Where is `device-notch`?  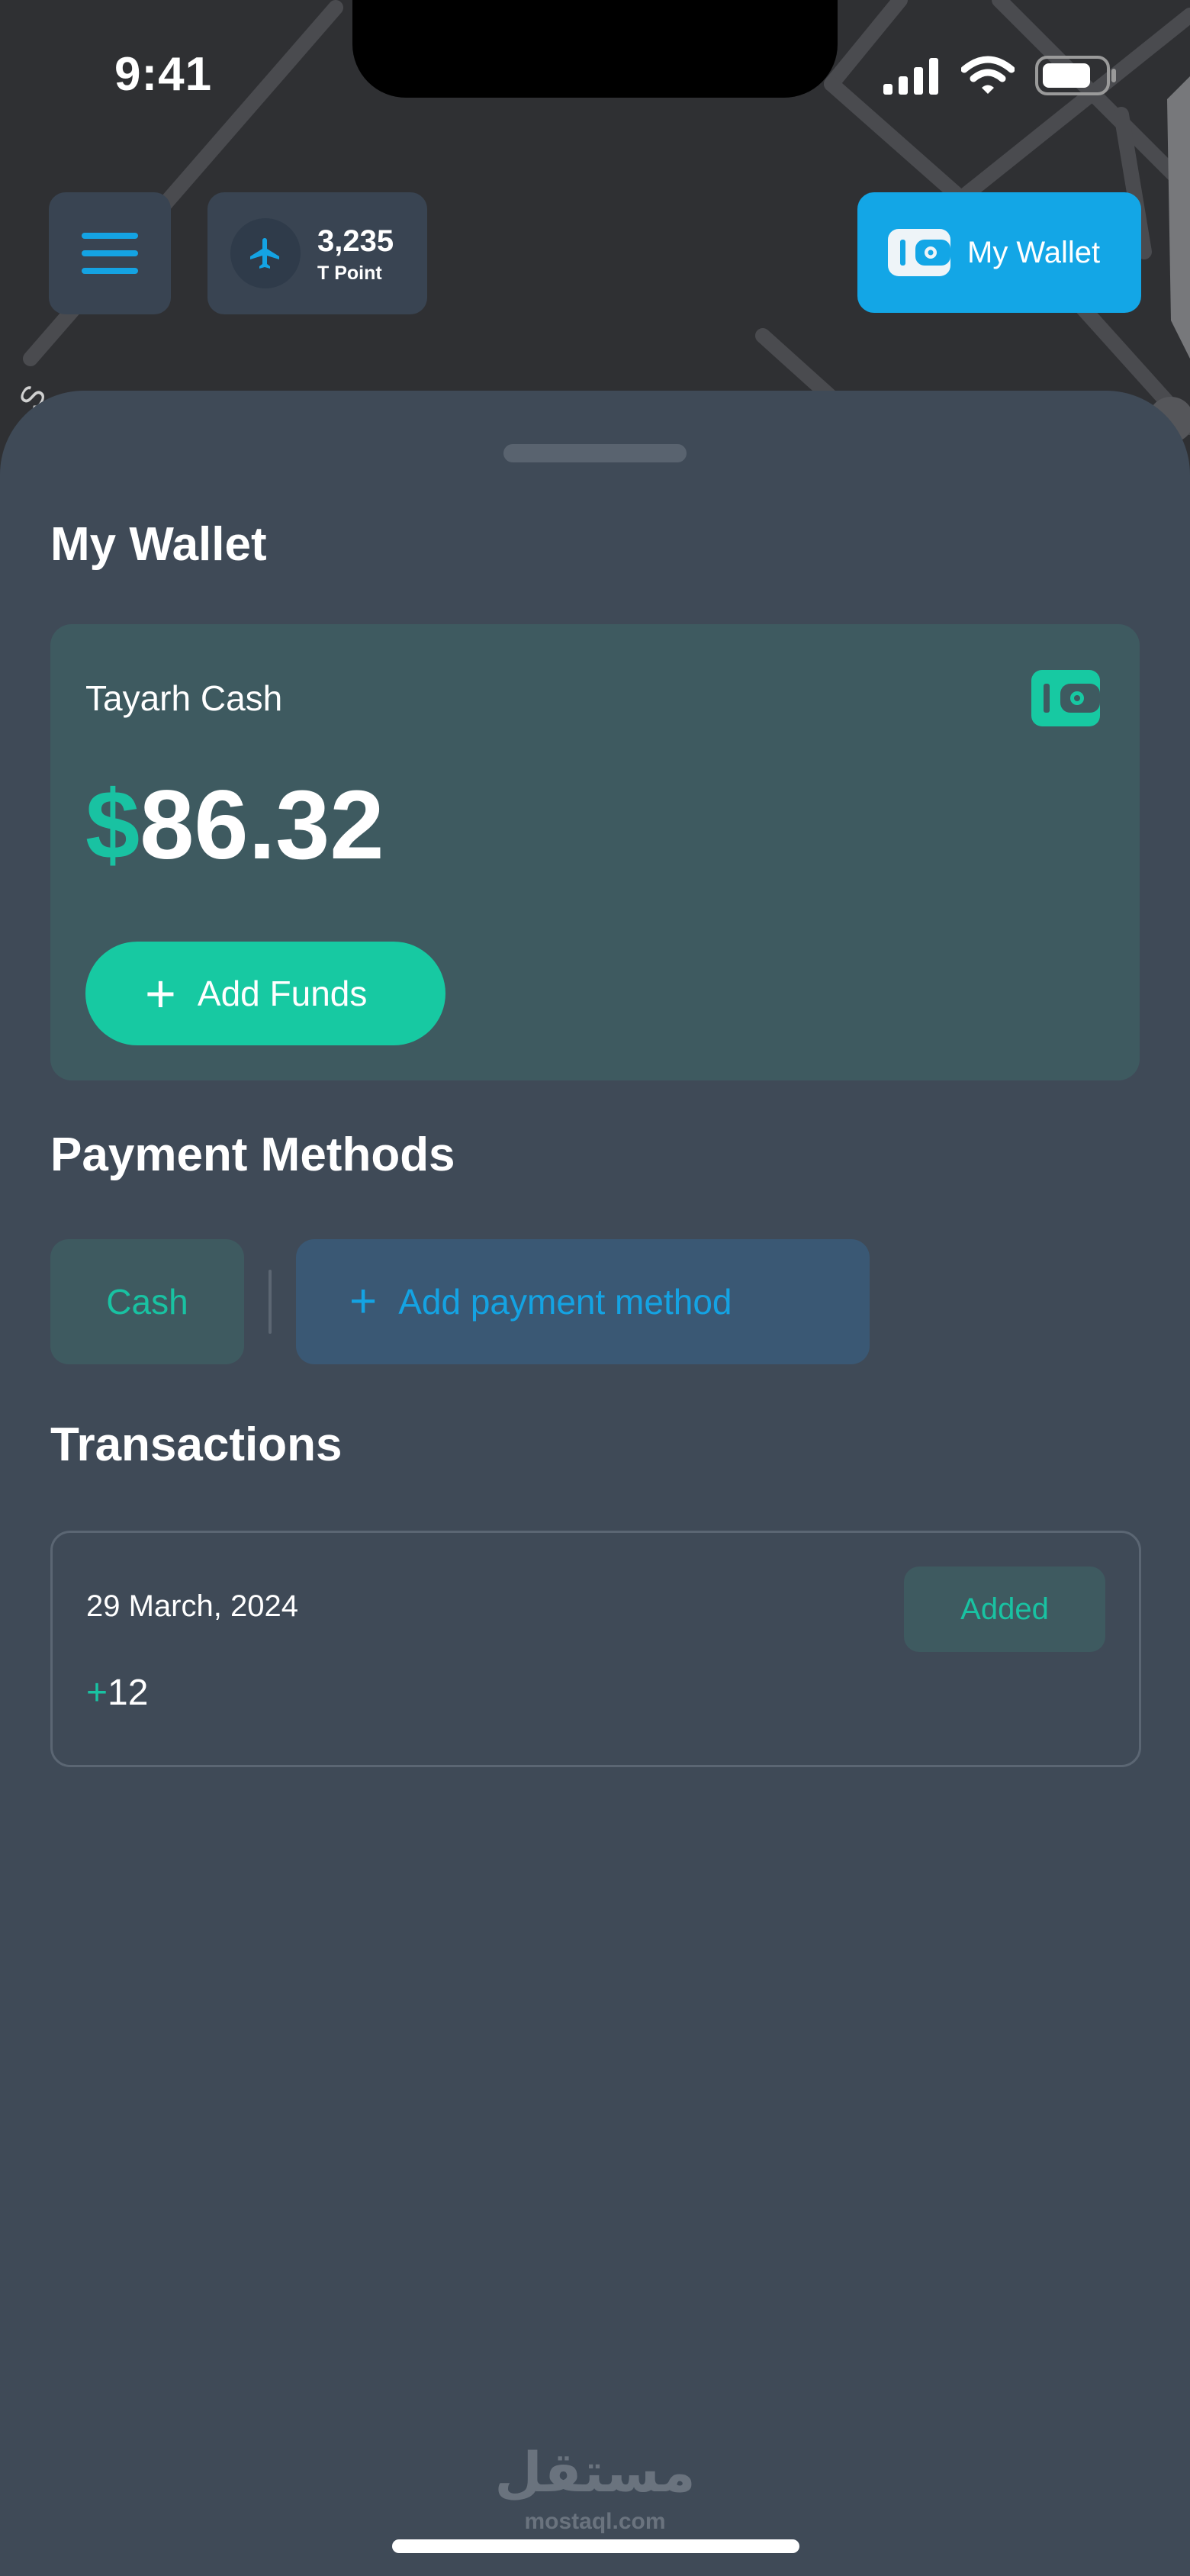 device-notch is located at coordinates (595, 49).